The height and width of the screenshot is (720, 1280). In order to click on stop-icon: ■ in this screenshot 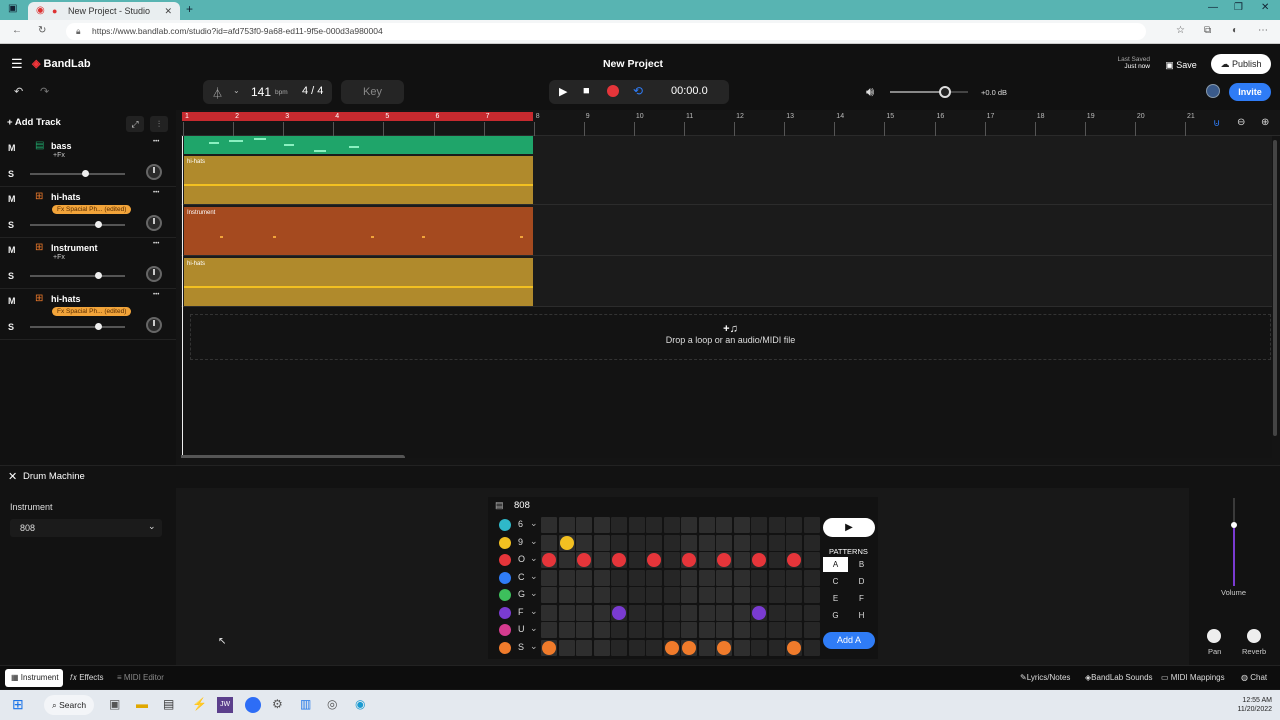, I will do `click(586, 91)`.